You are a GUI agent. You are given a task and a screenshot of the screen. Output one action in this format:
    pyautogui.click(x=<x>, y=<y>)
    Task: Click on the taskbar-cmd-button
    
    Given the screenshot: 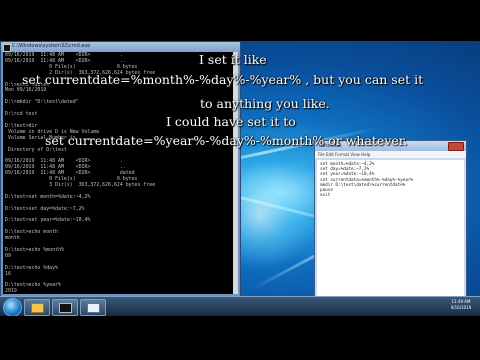 What is the action you would take?
    pyautogui.click(x=65, y=307)
    